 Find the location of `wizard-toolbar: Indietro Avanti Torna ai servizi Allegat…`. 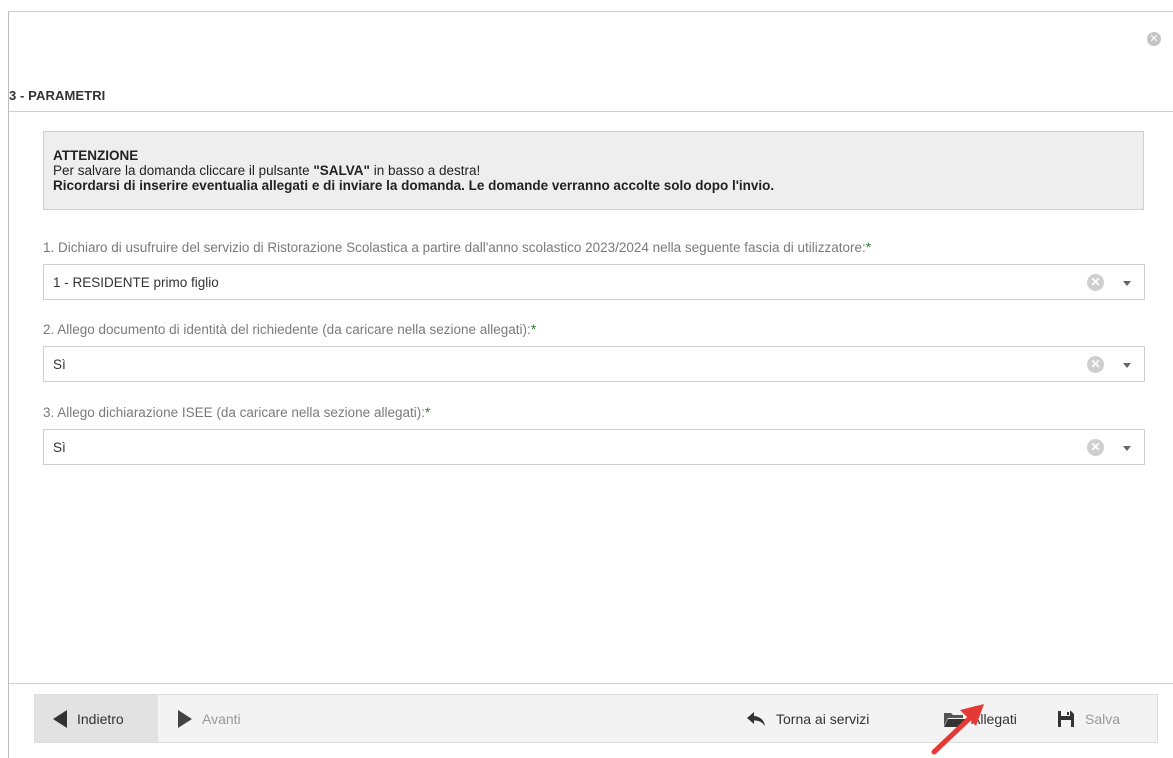

wizard-toolbar: Indietro Avanti Torna ai servizi Allegat… is located at coordinates (596, 718).